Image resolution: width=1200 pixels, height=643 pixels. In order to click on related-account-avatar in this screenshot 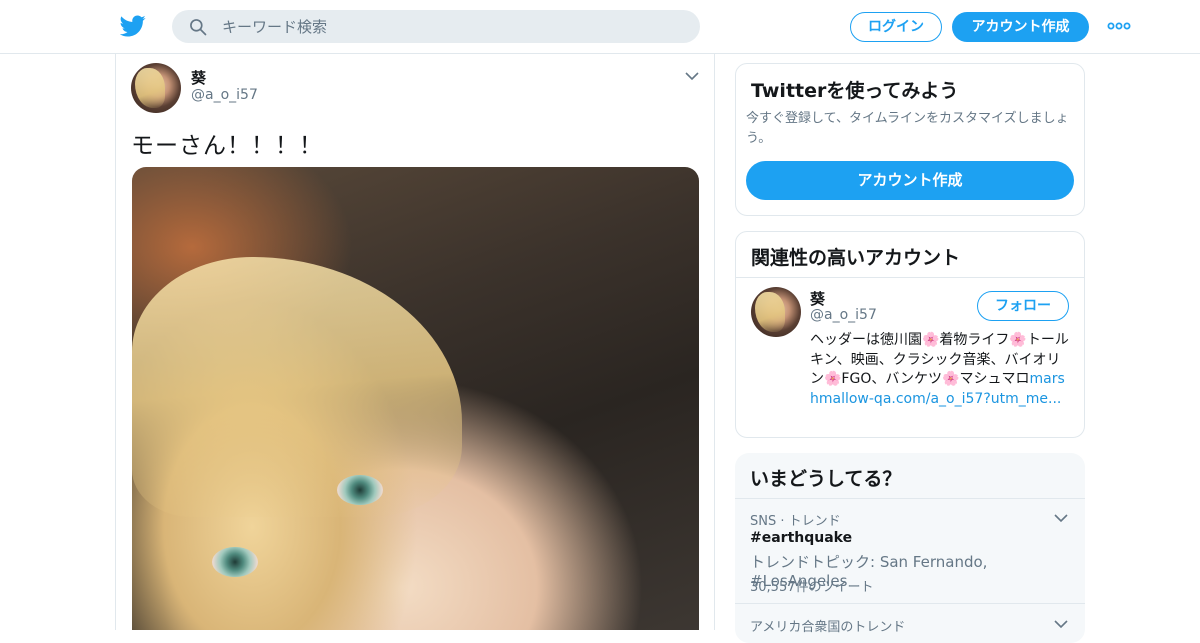, I will do `click(776, 312)`.